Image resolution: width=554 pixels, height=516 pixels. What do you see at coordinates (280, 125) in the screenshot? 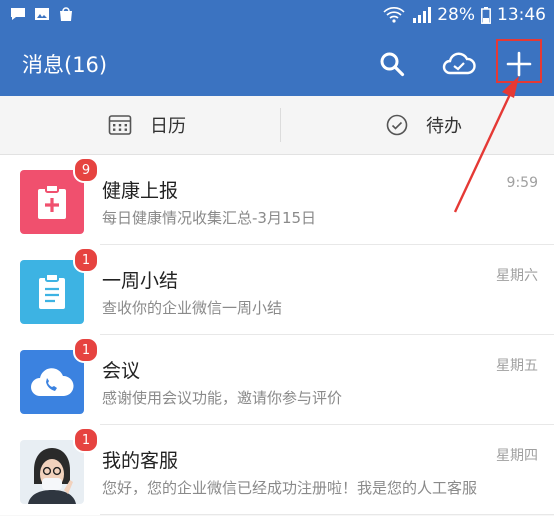
I see `tab-divider` at bounding box center [280, 125].